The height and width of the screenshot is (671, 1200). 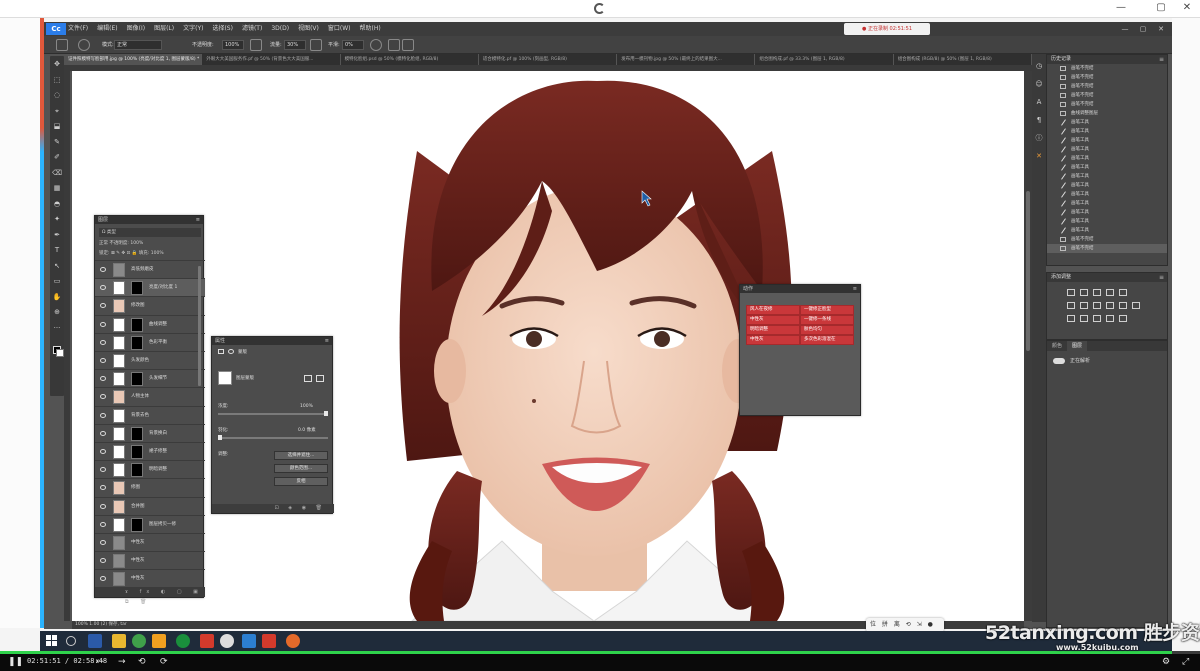 What do you see at coordinates (193, 29) in the screenshot?
I see `menu-item: 文字(Y)` at bounding box center [193, 29].